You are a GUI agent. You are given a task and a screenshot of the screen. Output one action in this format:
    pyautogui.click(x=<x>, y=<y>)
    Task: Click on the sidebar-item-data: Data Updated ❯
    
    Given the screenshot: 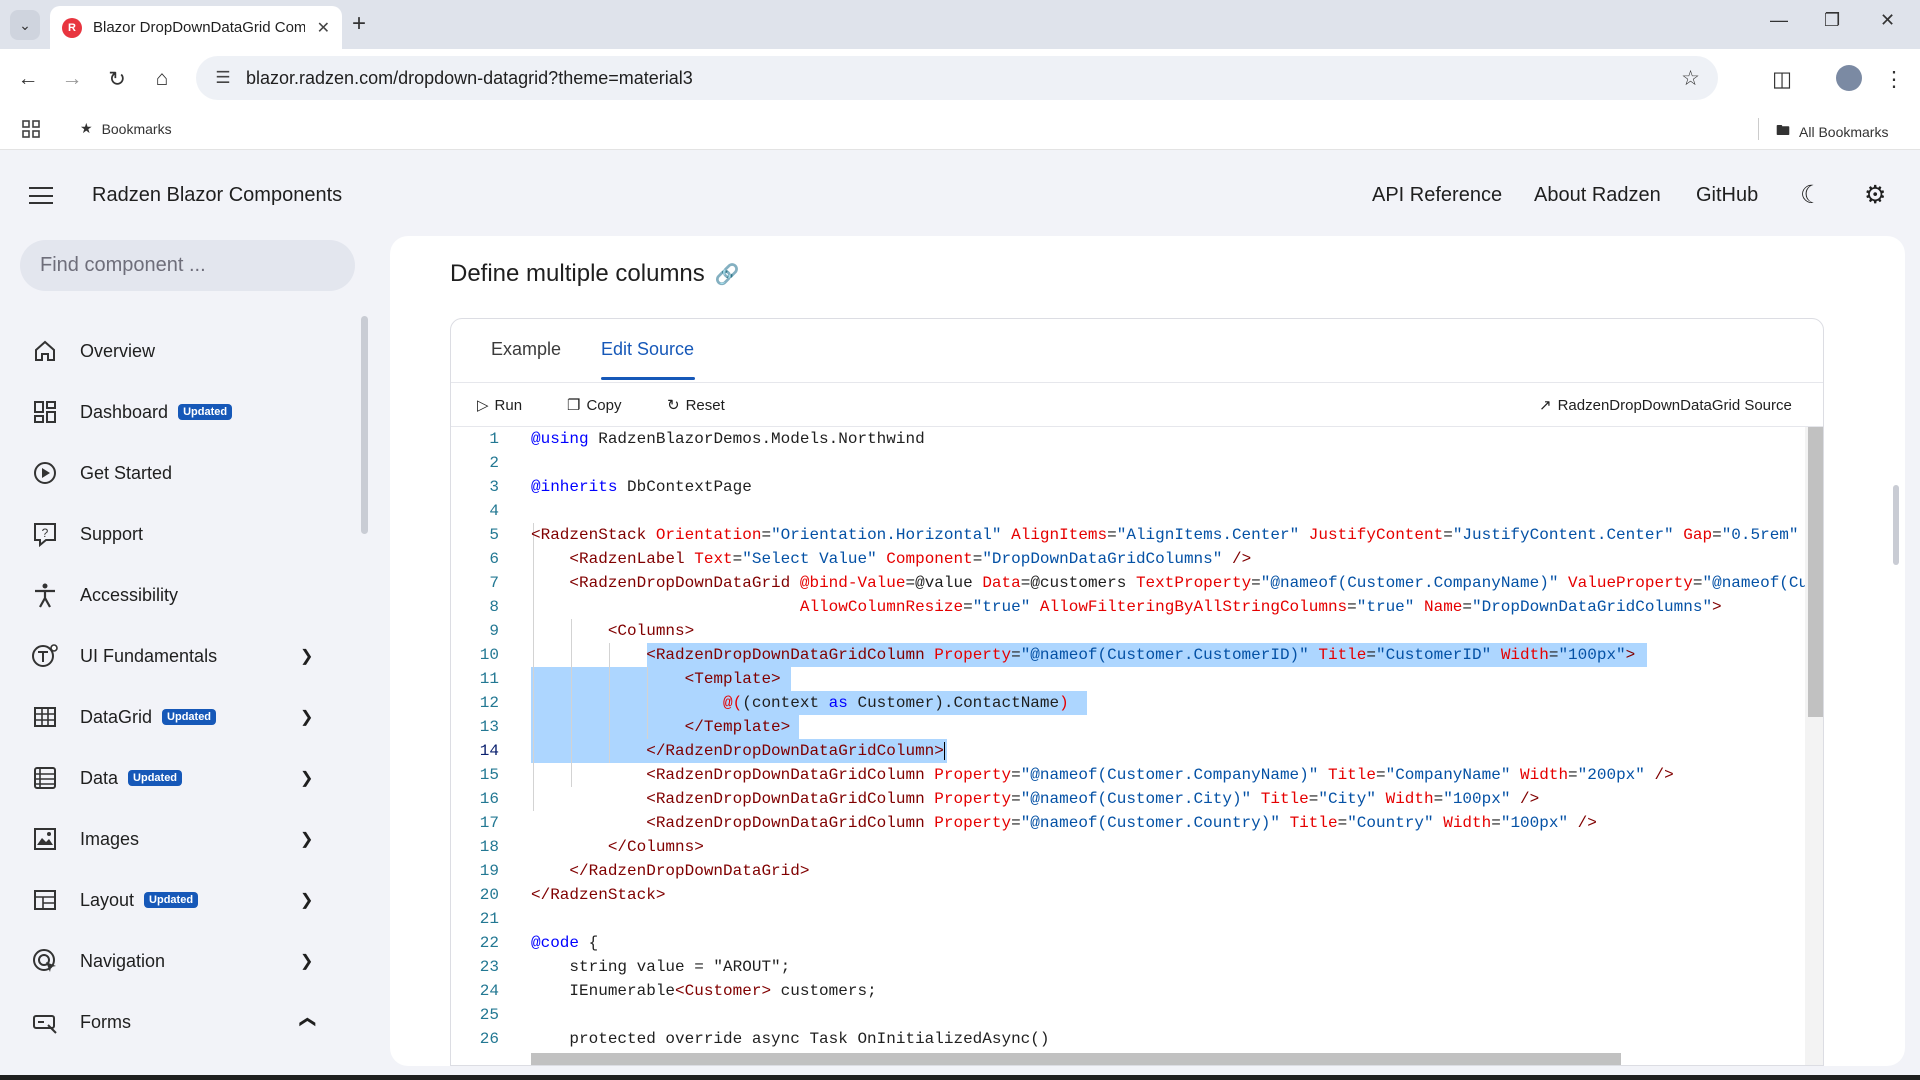 What is the action you would take?
    pyautogui.click(x=178, y=778)
    